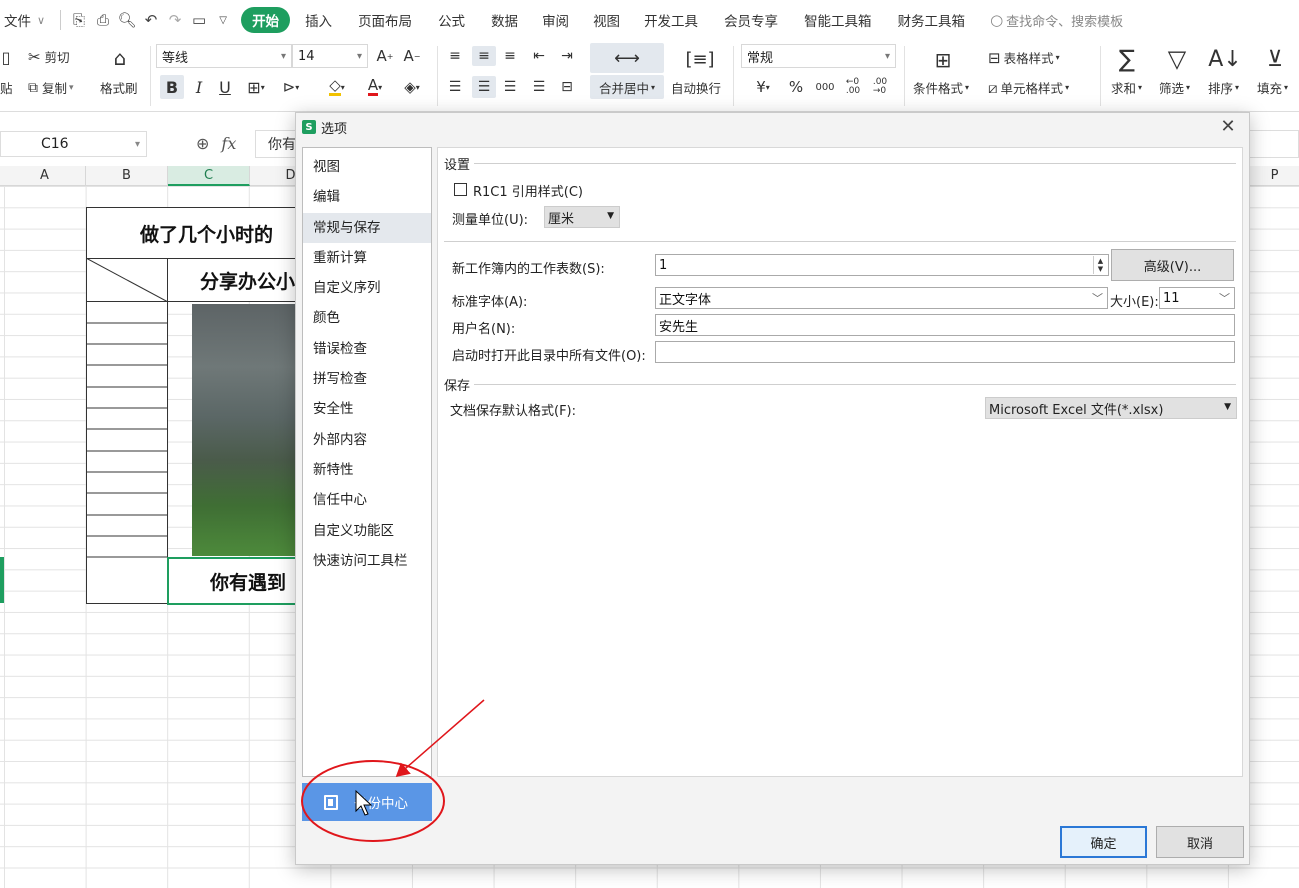 The height and width of the screenshot is (888, 1299). I want to click on print-preview-icon: 🔍︎, so click(127, 20).